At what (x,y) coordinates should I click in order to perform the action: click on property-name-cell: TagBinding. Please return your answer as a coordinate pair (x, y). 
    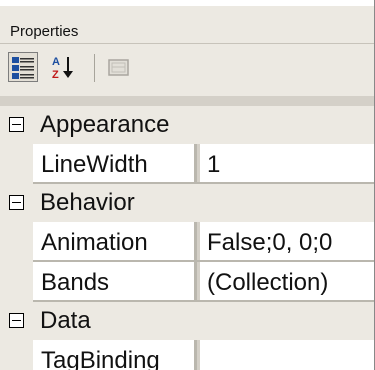
    Looking at the image, I should click on (115, 355).